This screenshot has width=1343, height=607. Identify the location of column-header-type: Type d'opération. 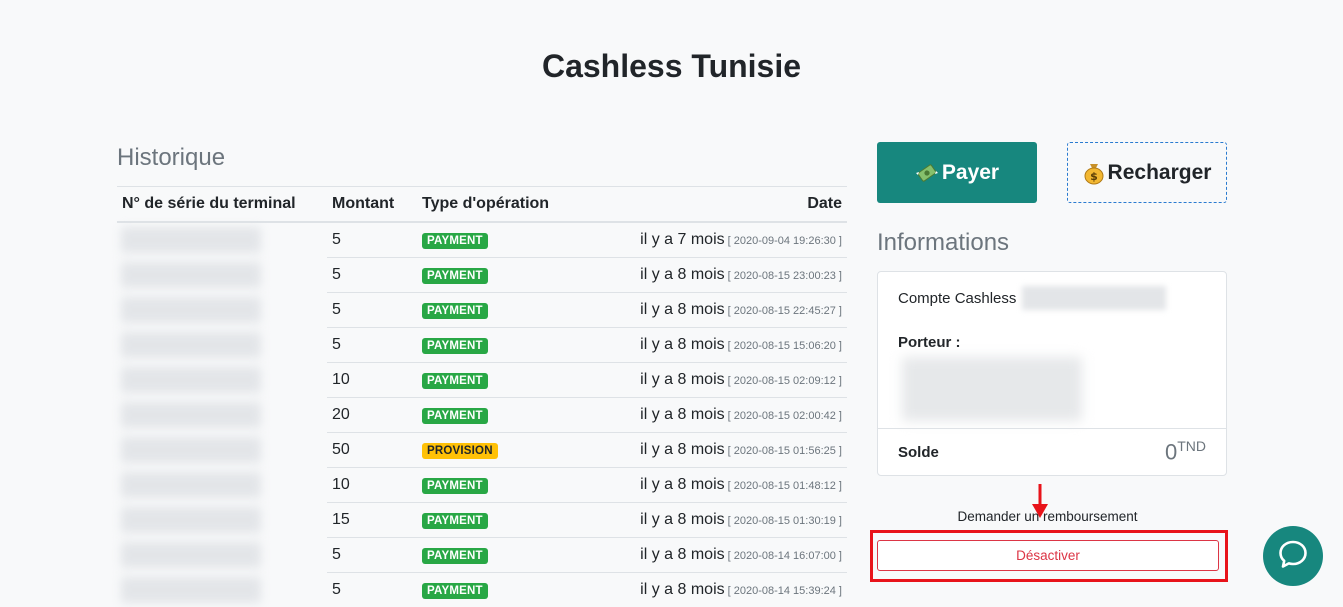
(522, 205).